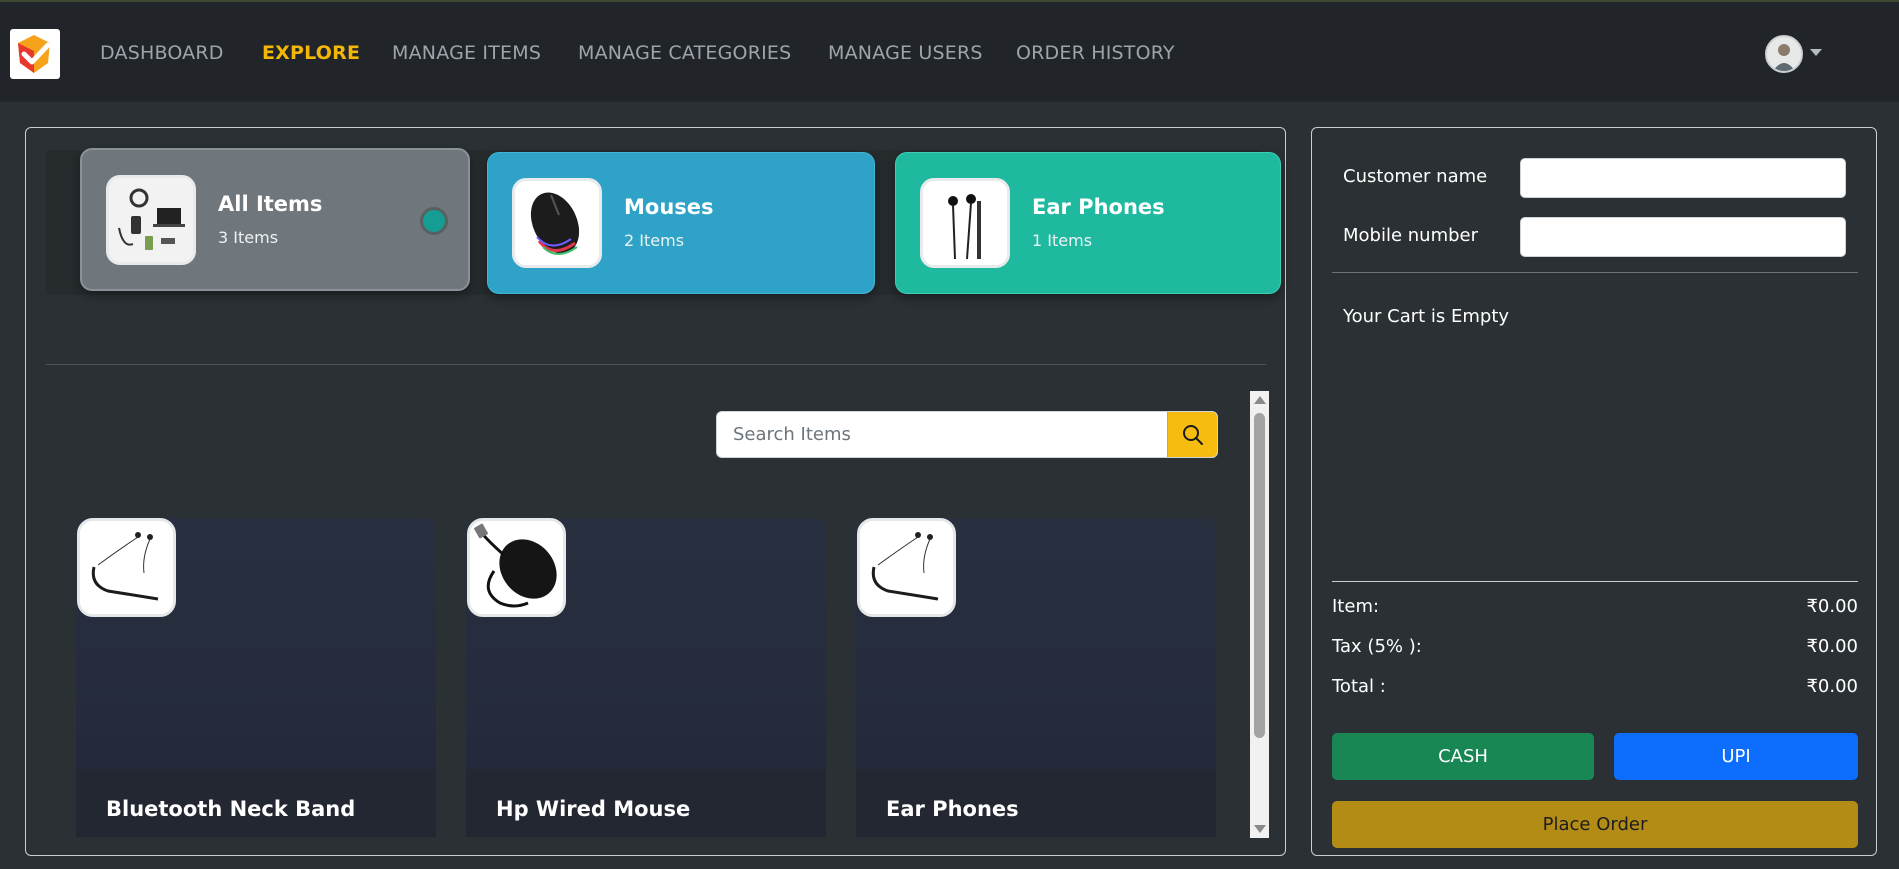 Image resolution: width=1899 pixels, height=869 pixels. What do you see at coordinates (1595, 581) in the screenshot?
I see `cart-divider` at bounding box center [1595, 581].